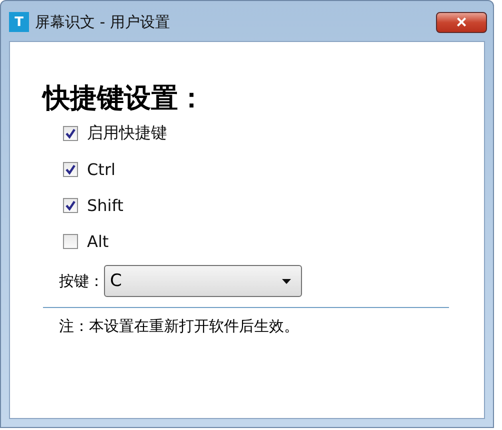 The width and height of the screenshot is (502, 430). I want to click on key-label: 按键：, so click(81, 281).